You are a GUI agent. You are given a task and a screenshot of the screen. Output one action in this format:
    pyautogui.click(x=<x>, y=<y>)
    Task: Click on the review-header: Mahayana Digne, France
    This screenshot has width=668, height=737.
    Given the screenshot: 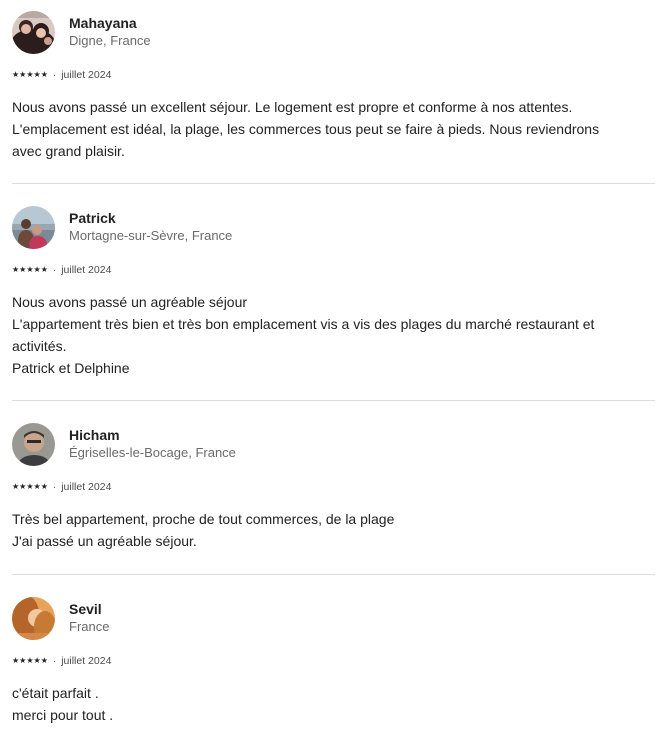 What is the action you would take?
    pyautogui.click(x=333, y=32)
    